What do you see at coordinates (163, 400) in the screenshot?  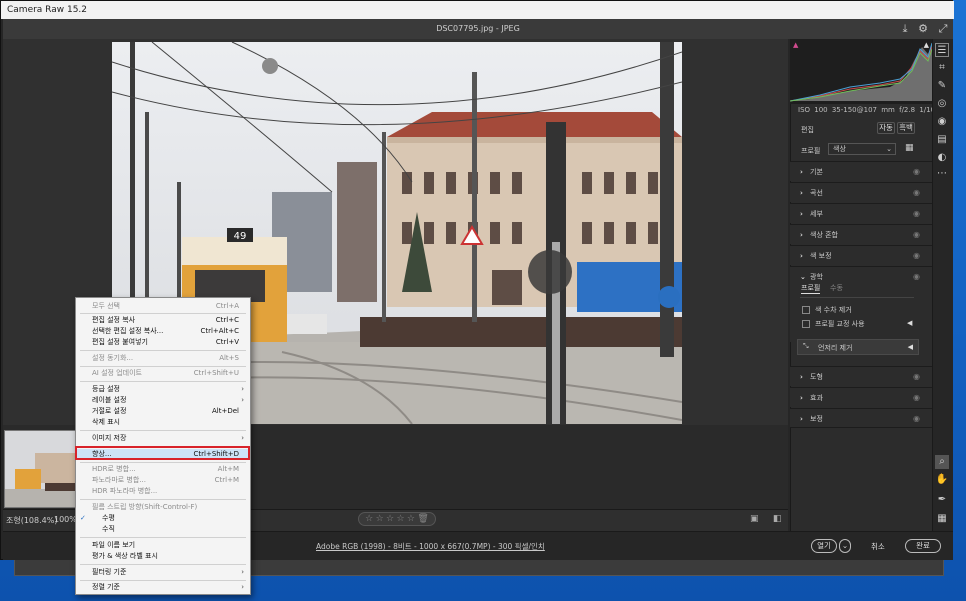 I see `menu-item-set-label: 레이블 설정 ›` at bounding box center [163, 400].